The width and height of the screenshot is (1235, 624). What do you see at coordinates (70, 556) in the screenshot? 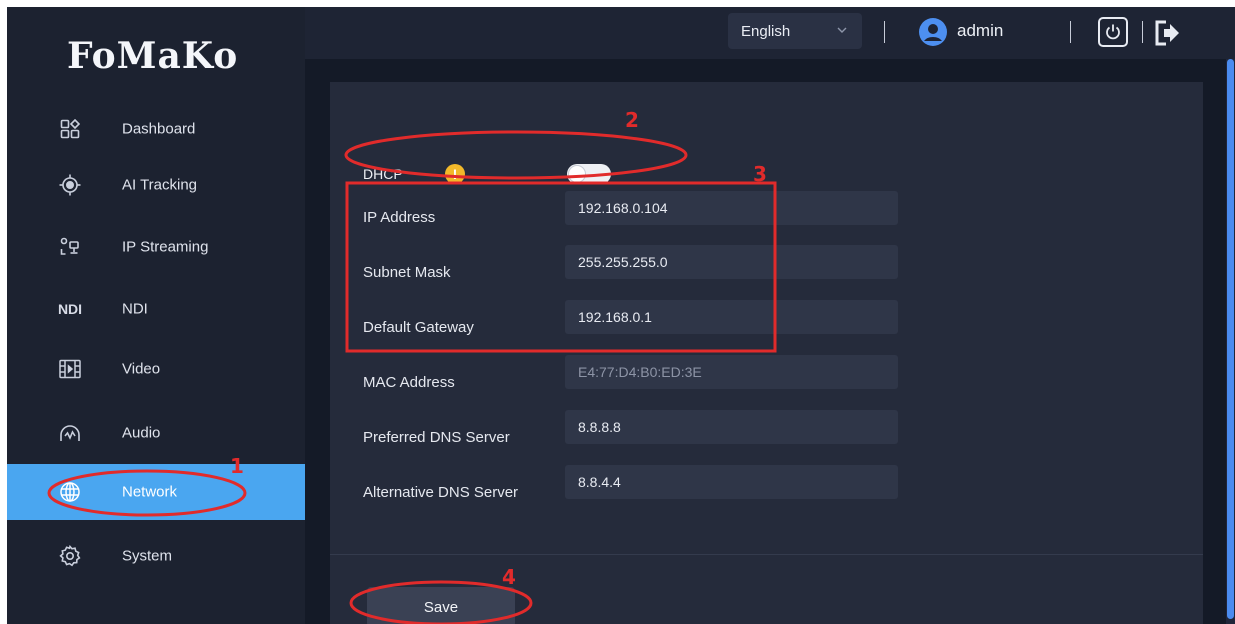
I see `gear-icon` at bounding box center [70, 556].